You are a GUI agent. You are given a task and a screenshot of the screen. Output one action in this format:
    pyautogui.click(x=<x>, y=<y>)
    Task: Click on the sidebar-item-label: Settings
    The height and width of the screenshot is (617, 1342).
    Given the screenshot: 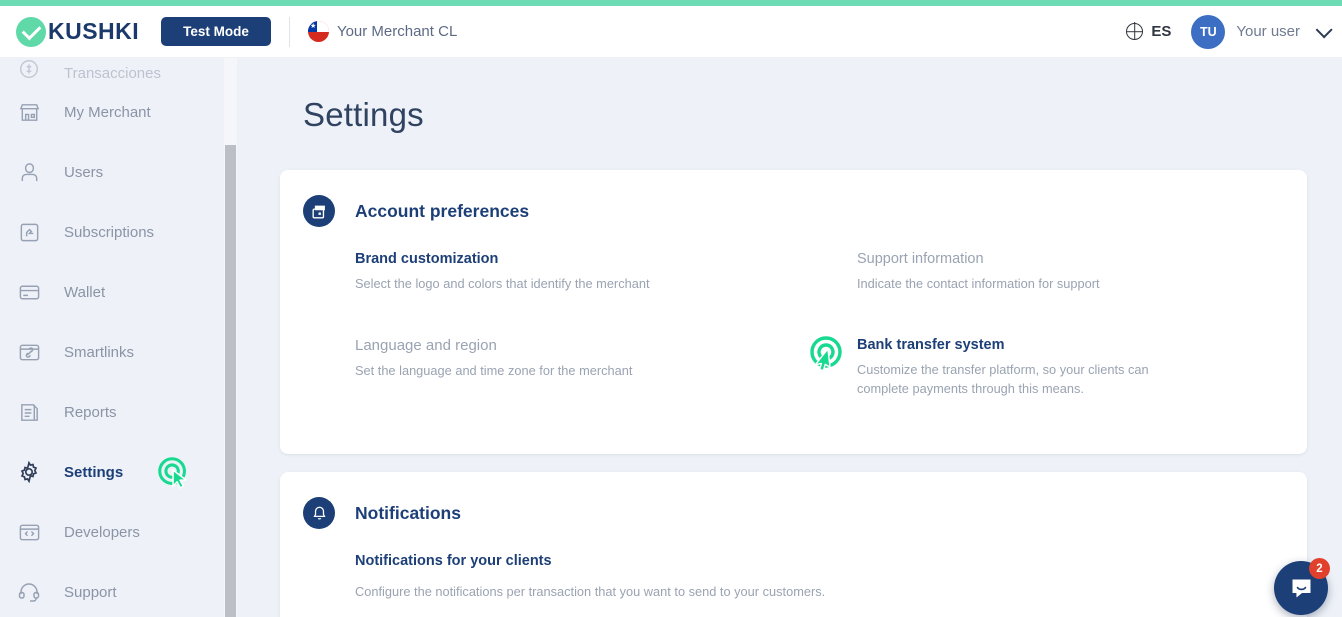 What is the action you would take?
    pyautogui.click(x=94, y=472)
    